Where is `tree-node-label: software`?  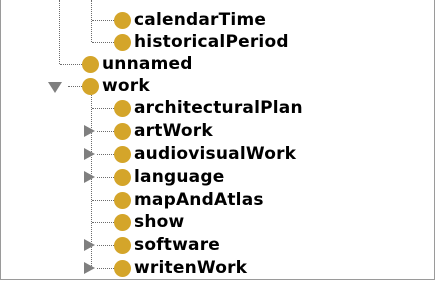
tree-node-label: software is located at coordinates (177, 245).